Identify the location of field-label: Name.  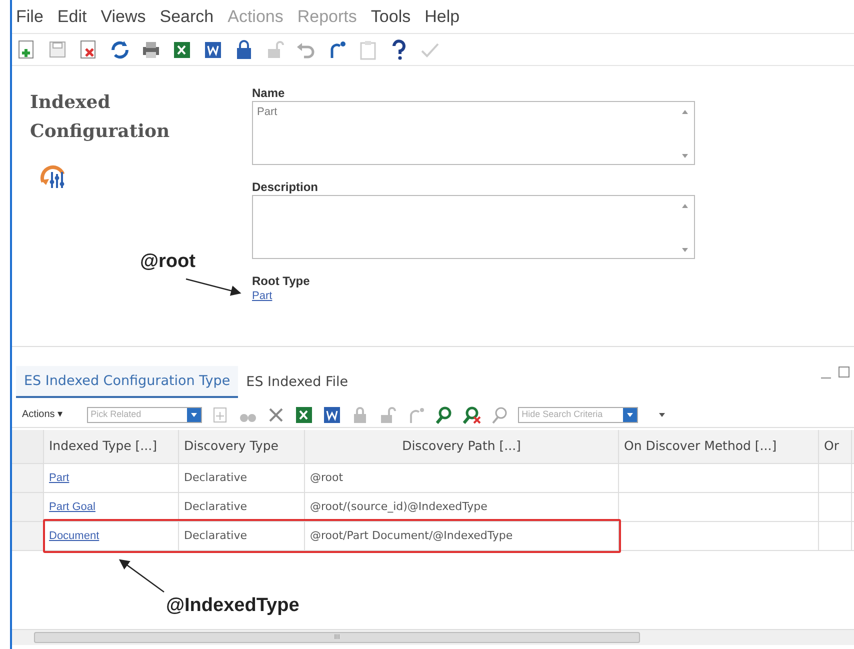
(268, 93).